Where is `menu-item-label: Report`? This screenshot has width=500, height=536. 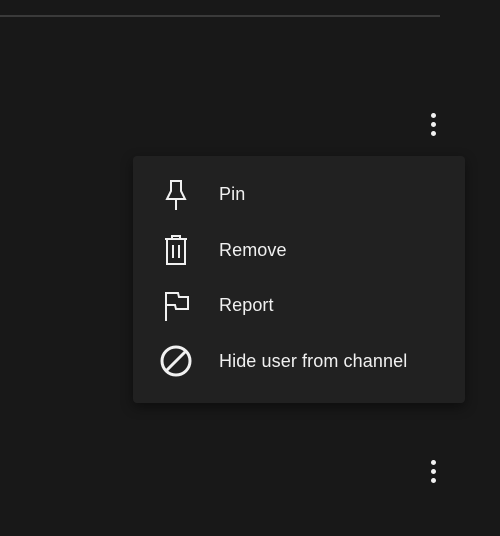 menu-item-label: Report is located at coordinates (246, 305).